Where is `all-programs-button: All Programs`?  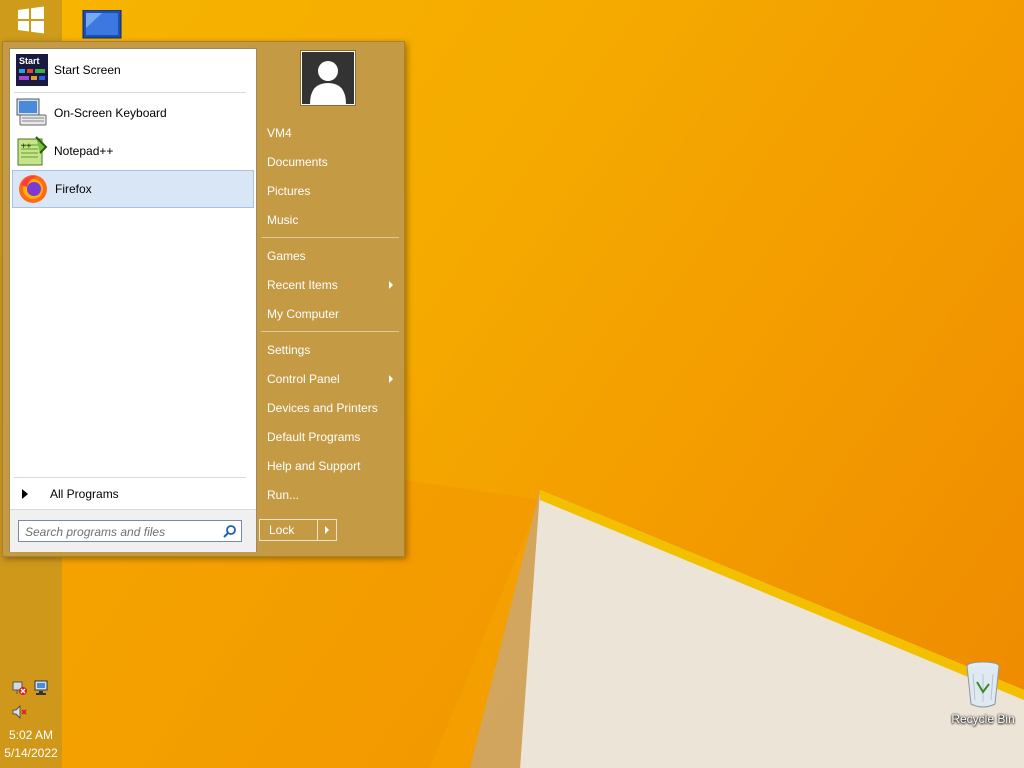 all-programs-button: All Programs is located at coordinates (133, 494).